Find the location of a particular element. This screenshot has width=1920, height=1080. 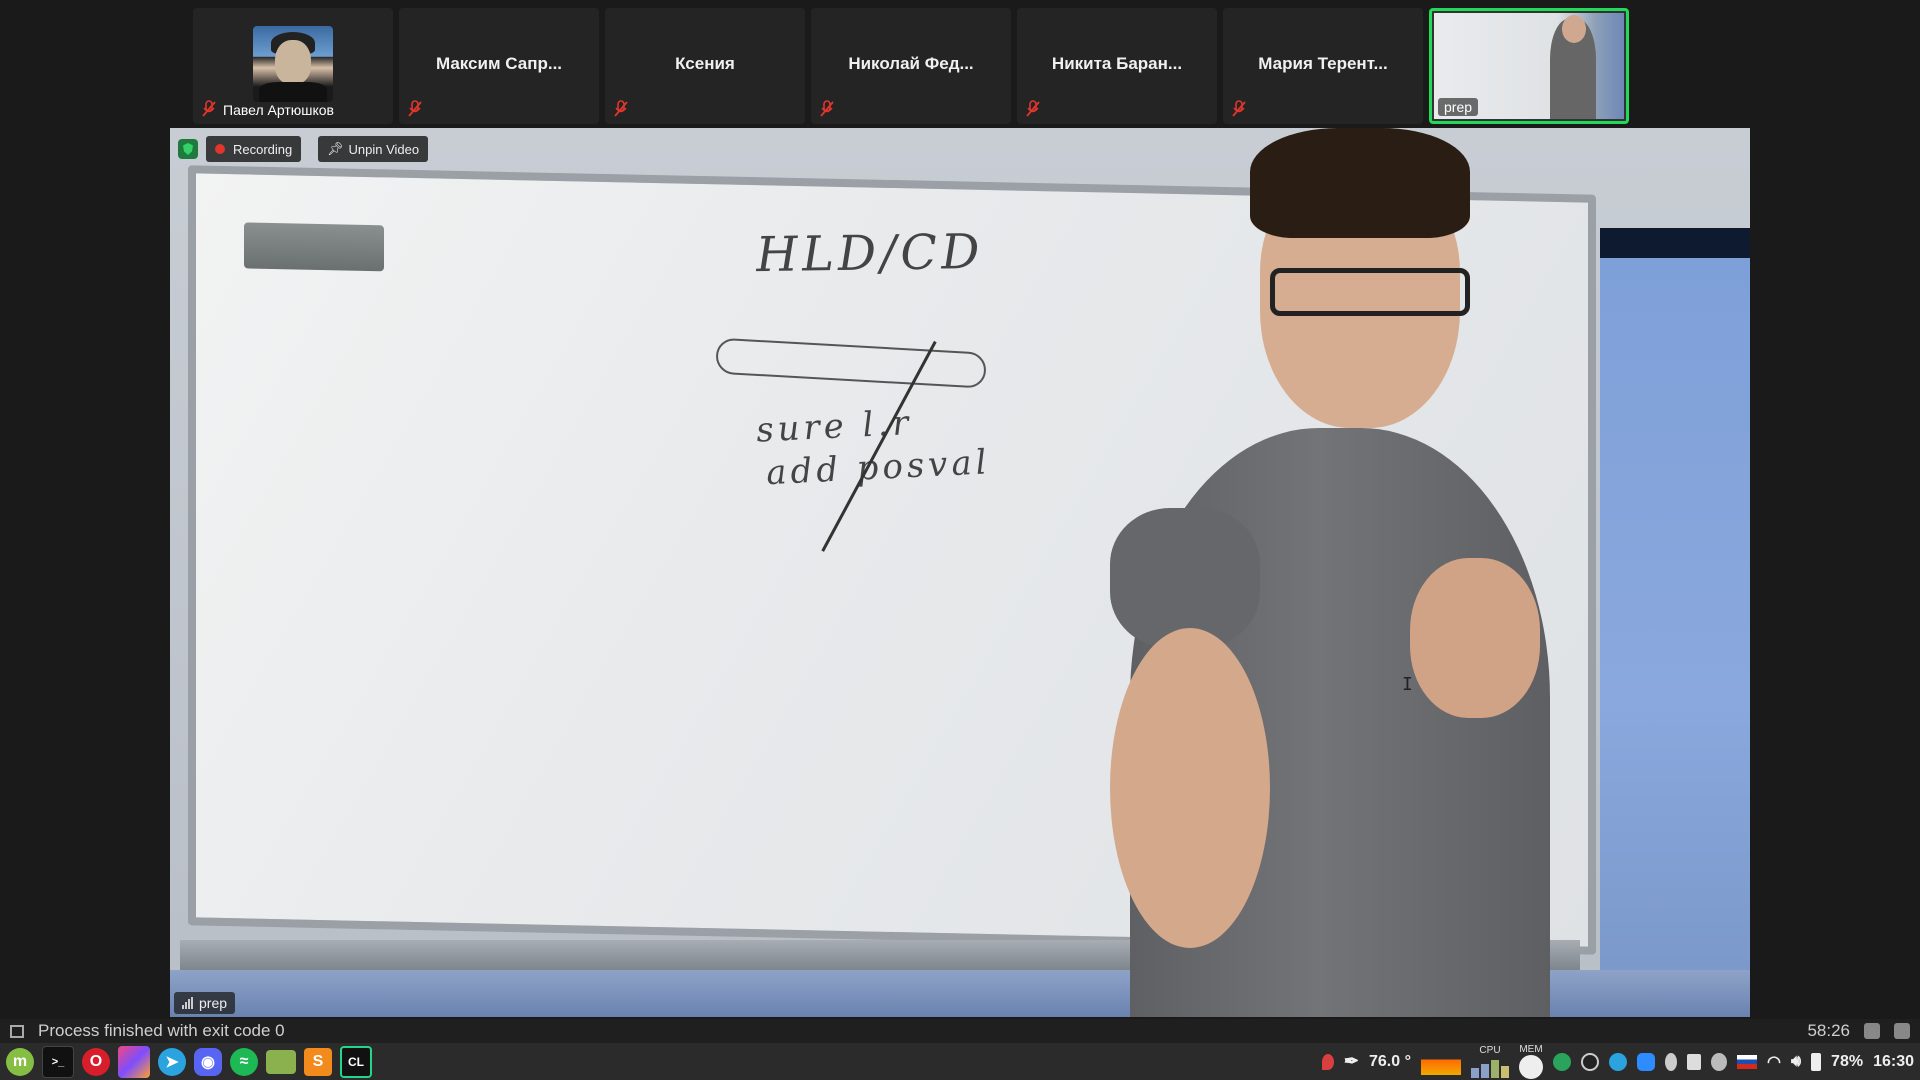

text-cursor-icon: I is located at coordinates (1407, 684).